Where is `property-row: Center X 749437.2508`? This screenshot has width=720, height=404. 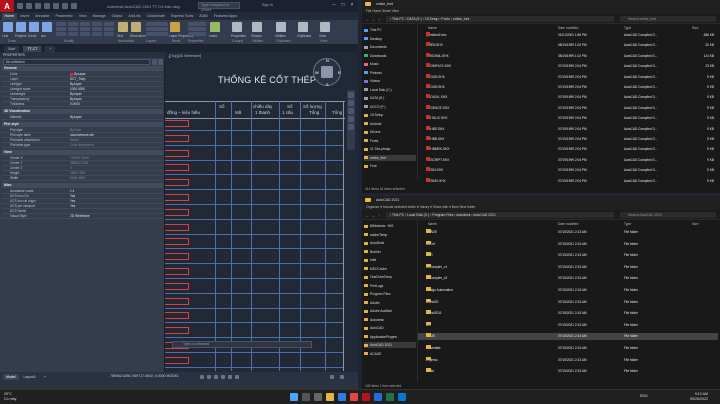 property-row: Center X 749437.2508 is located at coordinates (82, 158).